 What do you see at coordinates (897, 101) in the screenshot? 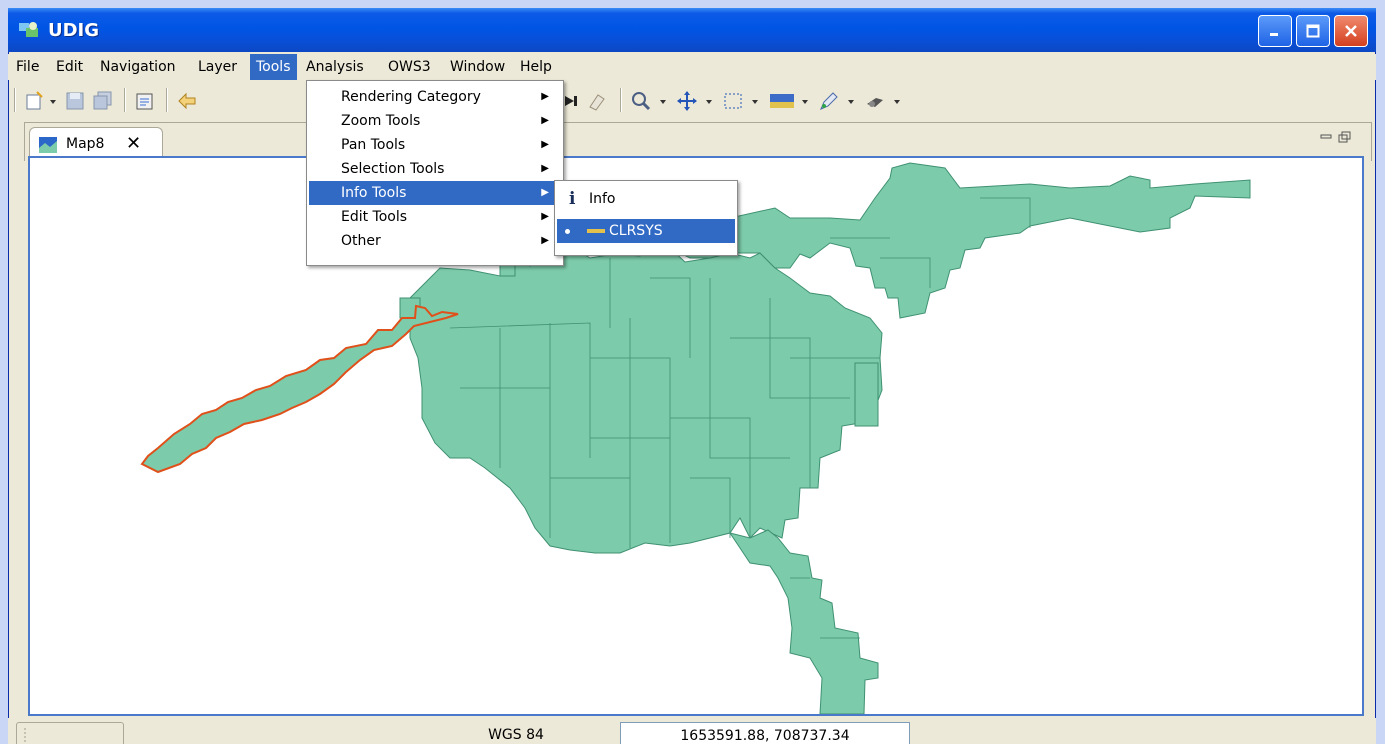
I see `other-dropdown-icon` at bounding box center [897, 101].